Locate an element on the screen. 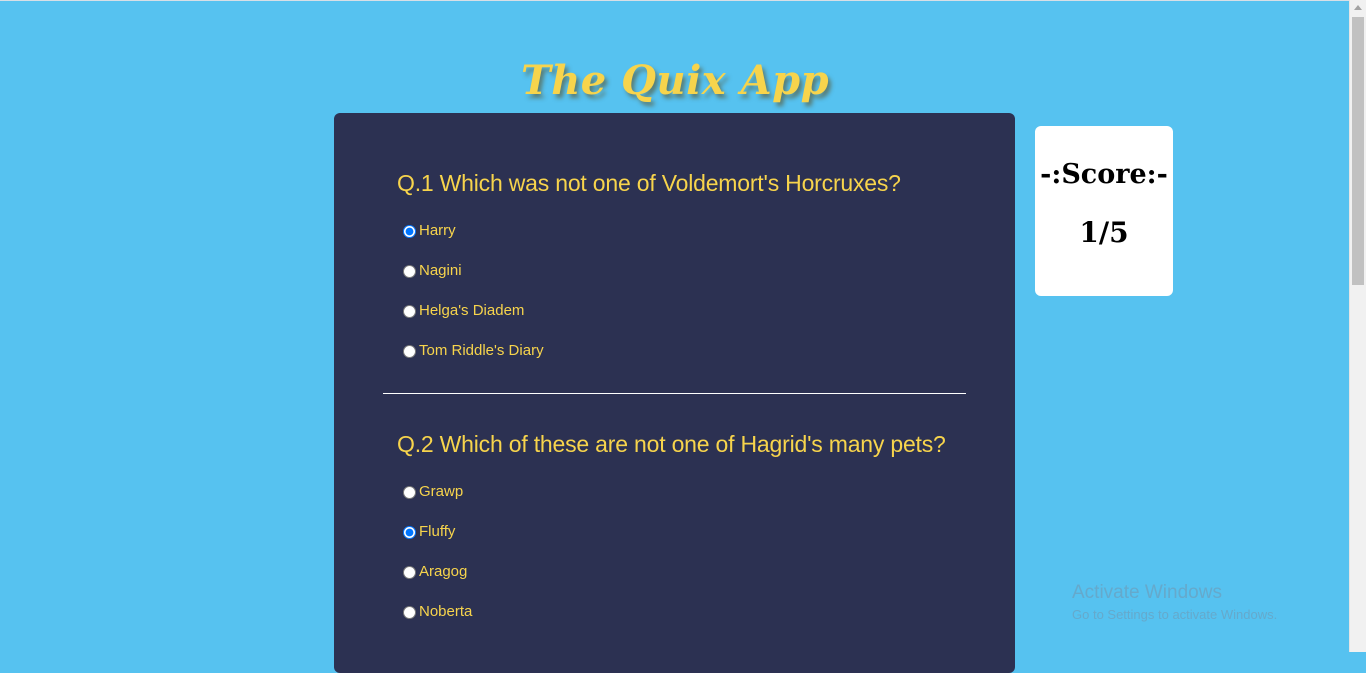  option-label: Grawp is located at coordinates (441, 491).